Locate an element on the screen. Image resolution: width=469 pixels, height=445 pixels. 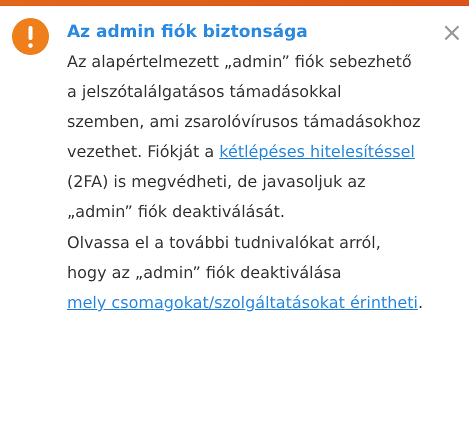
warning-icon is located at coordinates (30, 36).